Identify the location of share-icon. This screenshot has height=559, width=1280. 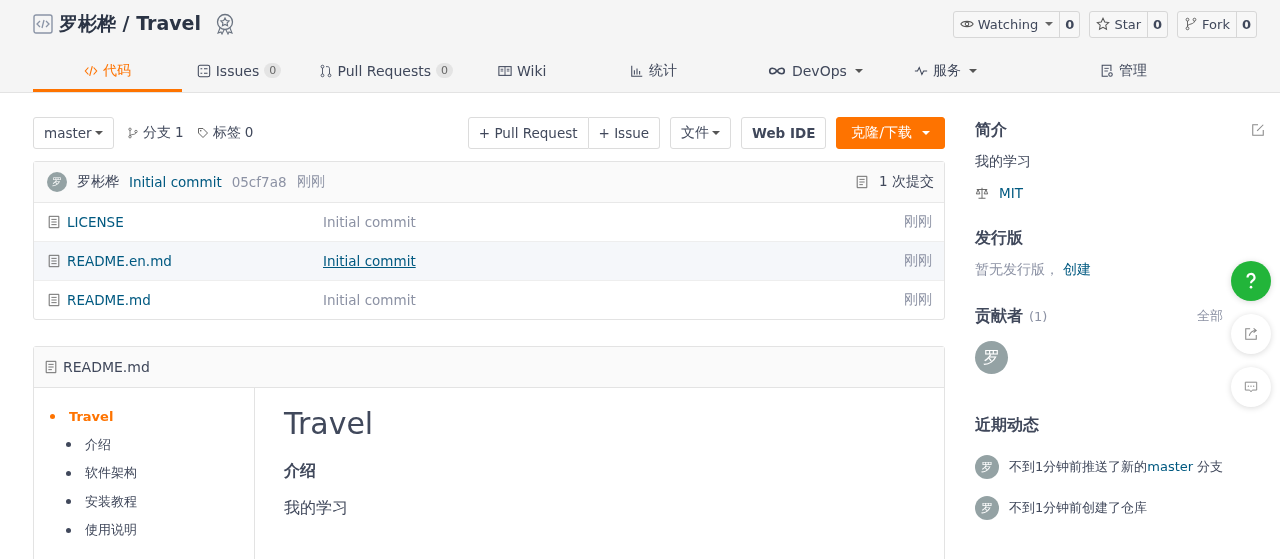
(1251, 334).